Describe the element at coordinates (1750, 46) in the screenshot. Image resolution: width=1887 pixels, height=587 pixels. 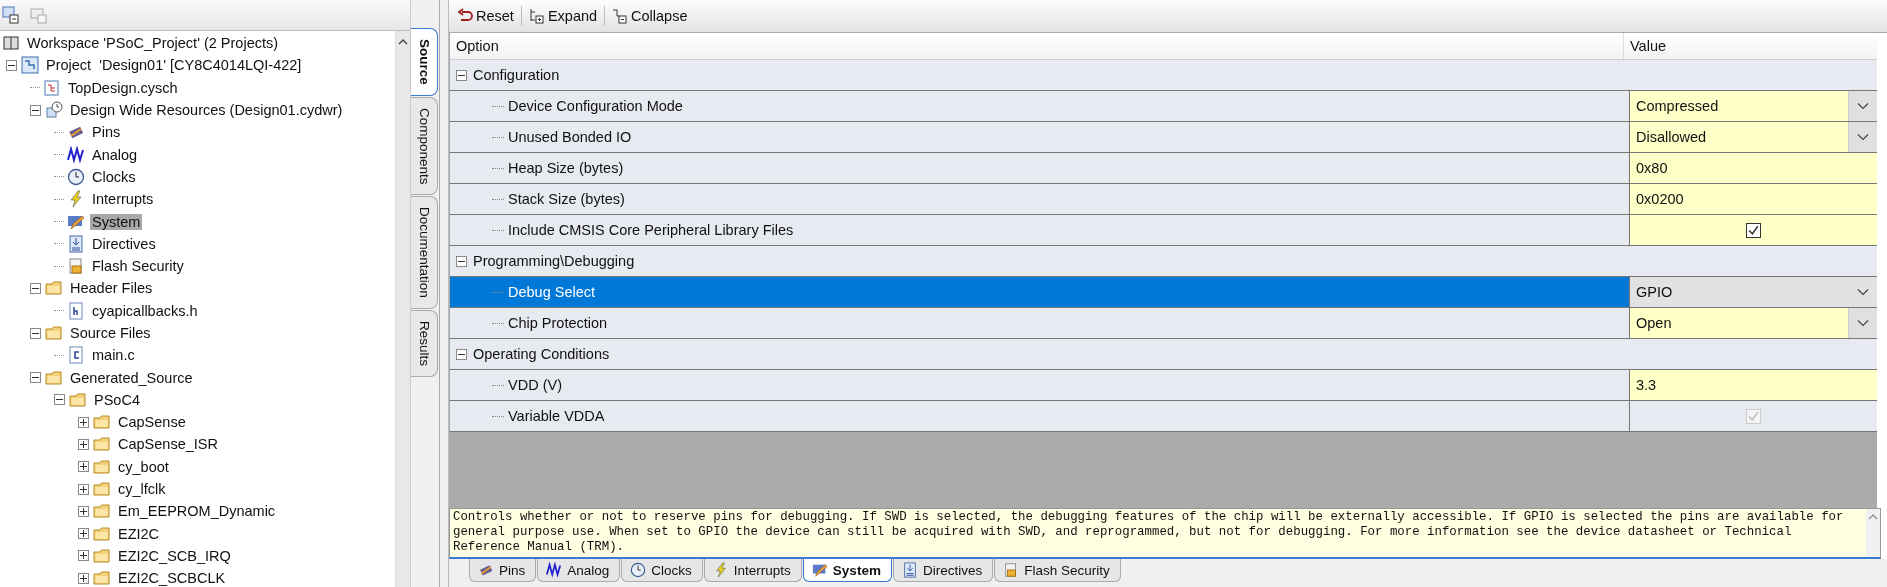
I see `column-header: Value` at that location.